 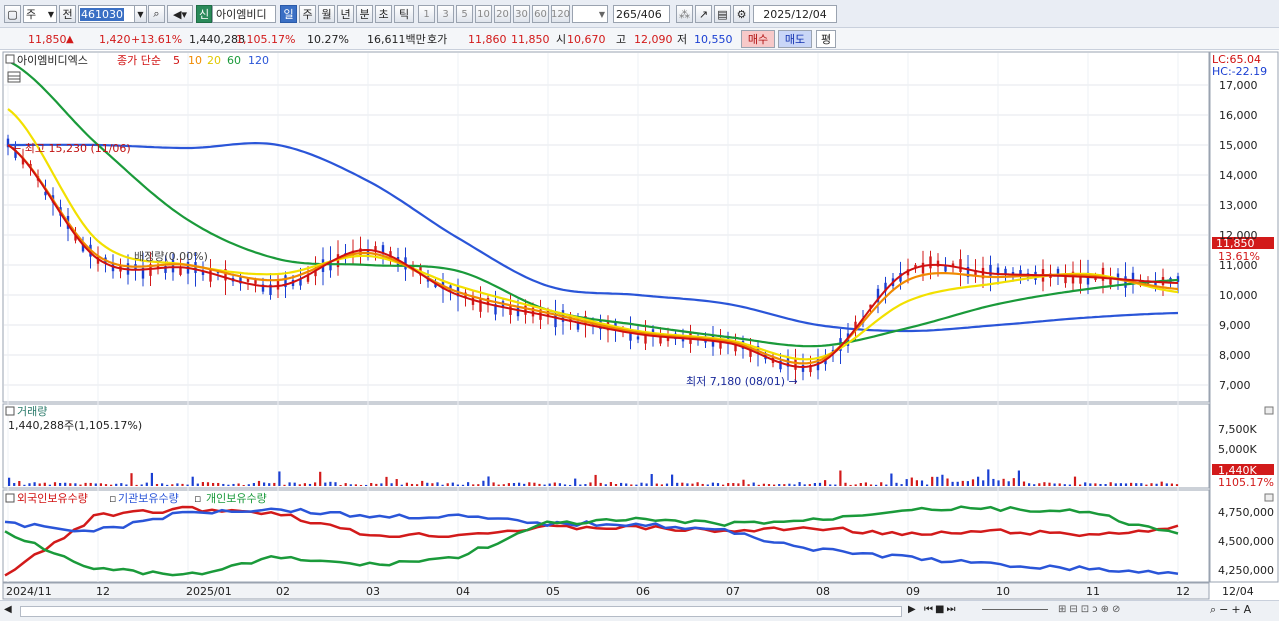 I want to click on bar-count-field: 265/406, so click(x=641, y=14).